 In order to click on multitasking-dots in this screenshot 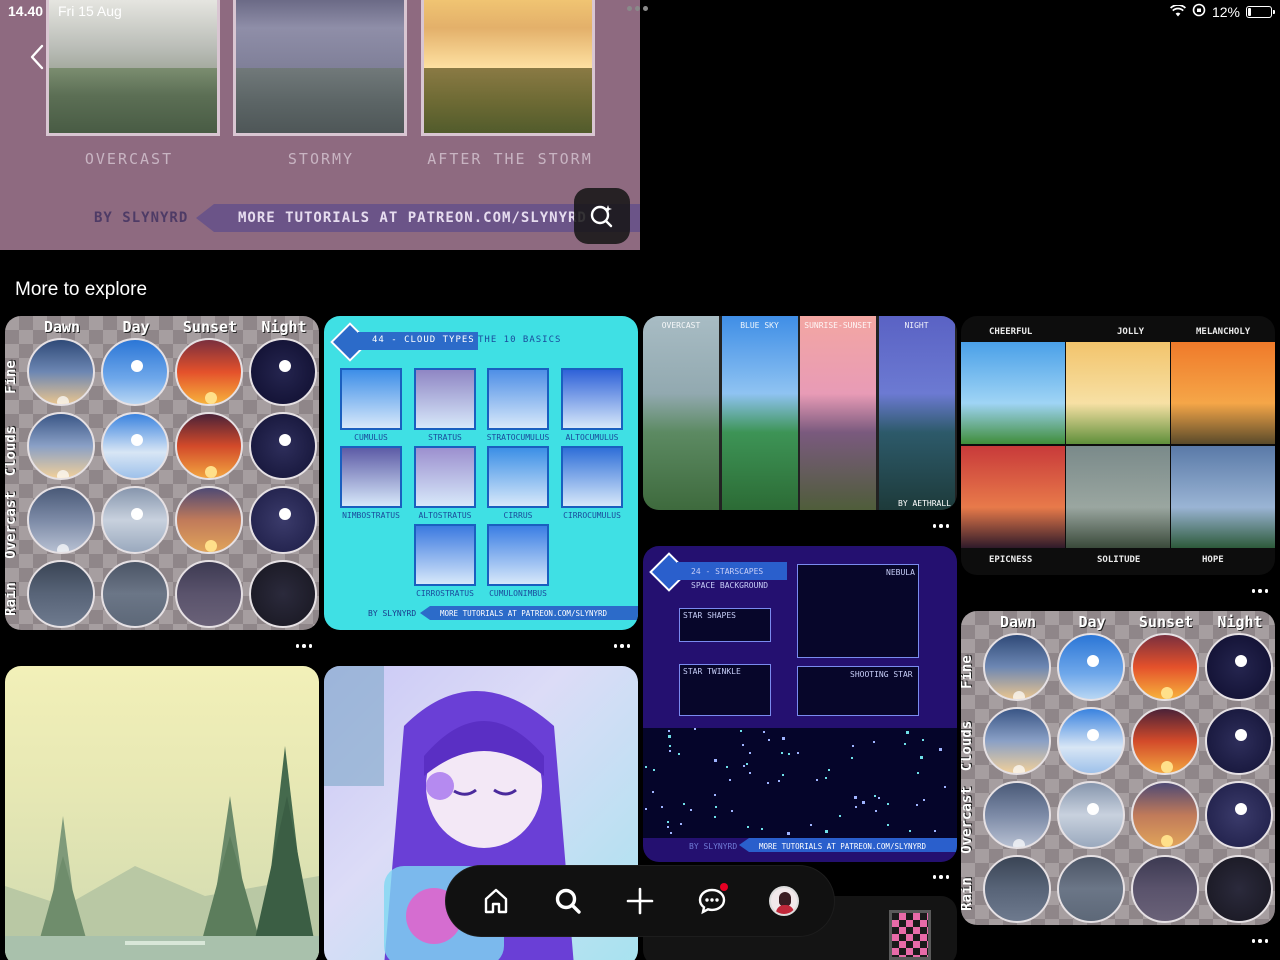, I will do `click(637, 8)`.